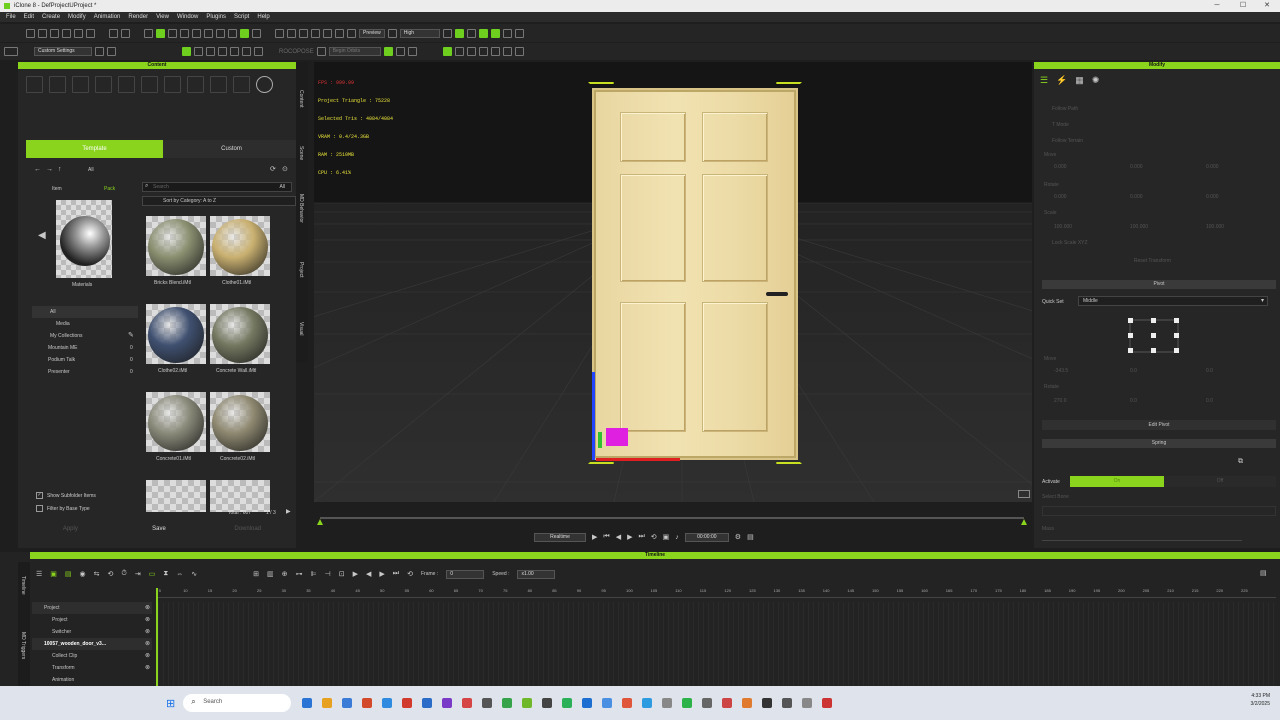 This screenshot has width=1280, height=720. I want to click on wand-icon, so click(507, 33).